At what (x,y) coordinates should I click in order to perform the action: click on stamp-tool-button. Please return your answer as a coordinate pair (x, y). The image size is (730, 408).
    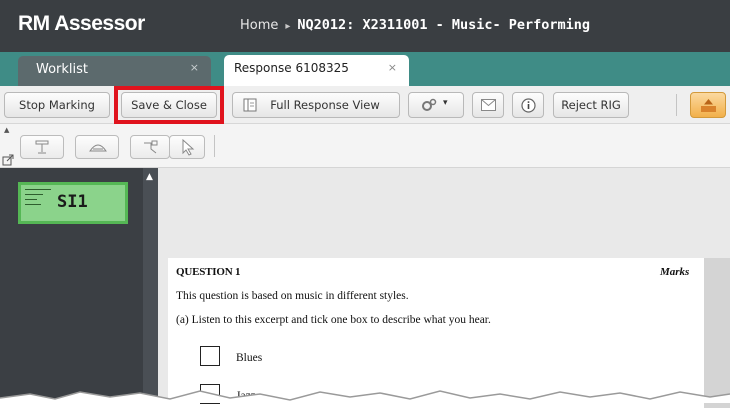
    Looking at the image, I should click on (42, 147).